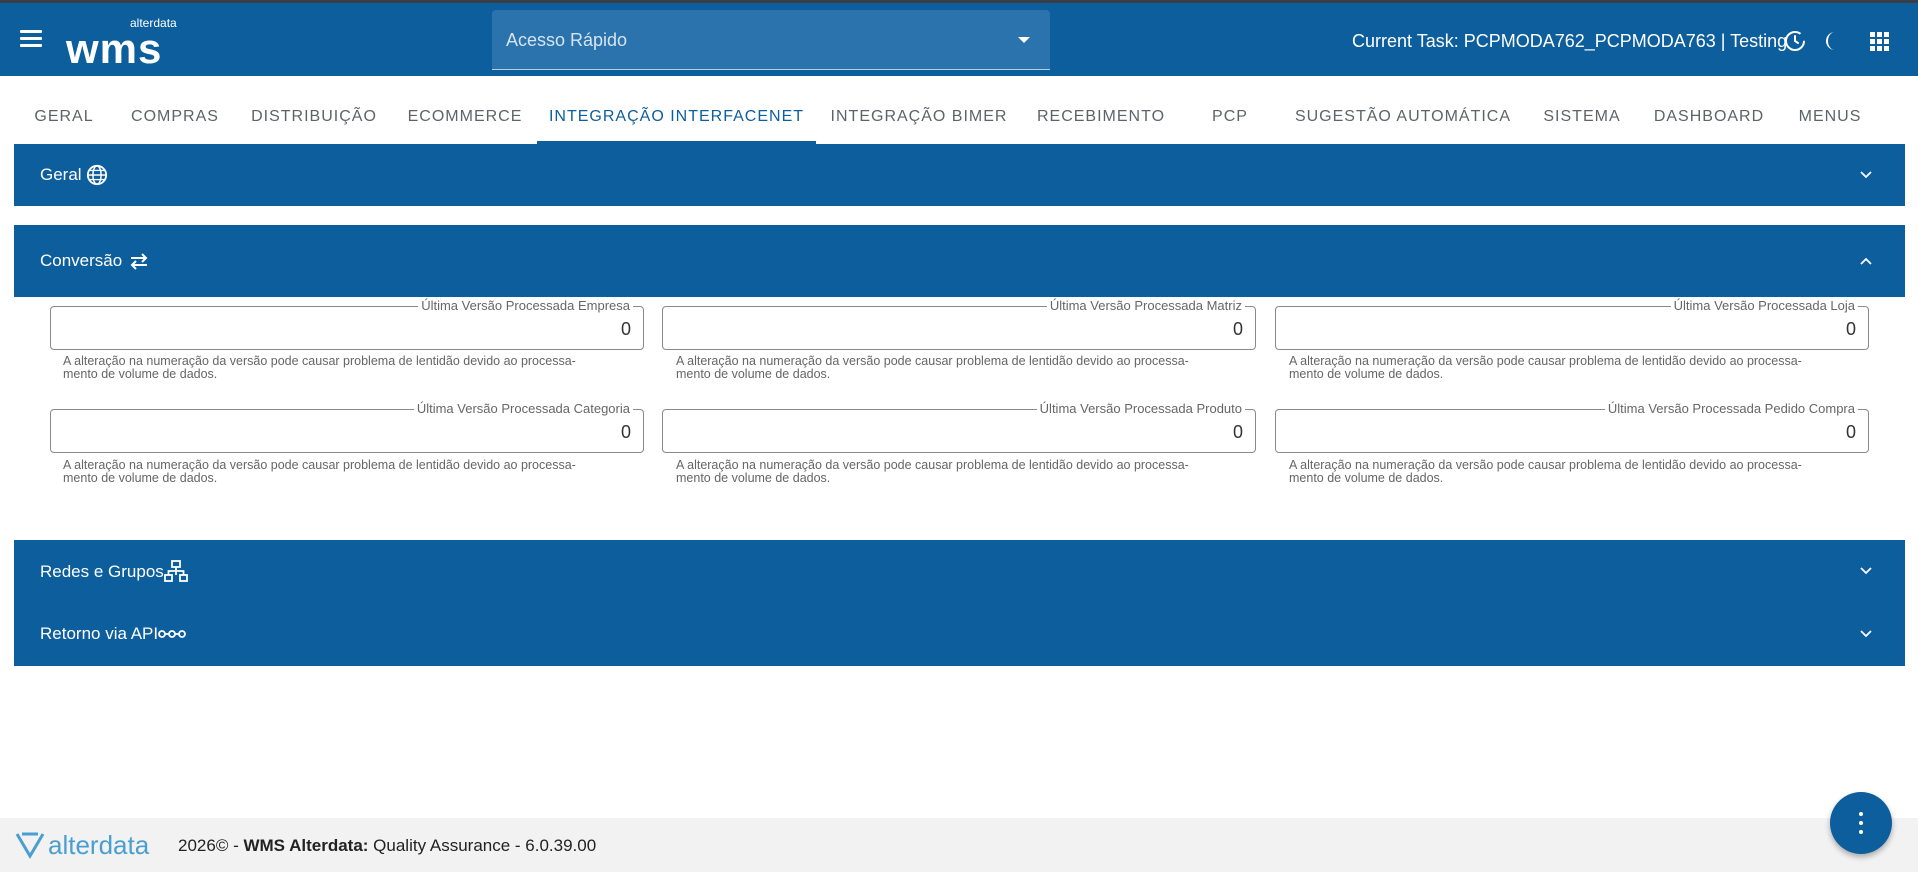  What do you see at coordinates (1830, 110) in the screenshot?
I see `tab-menus: MENUS` at bounding box center [1830, 110].